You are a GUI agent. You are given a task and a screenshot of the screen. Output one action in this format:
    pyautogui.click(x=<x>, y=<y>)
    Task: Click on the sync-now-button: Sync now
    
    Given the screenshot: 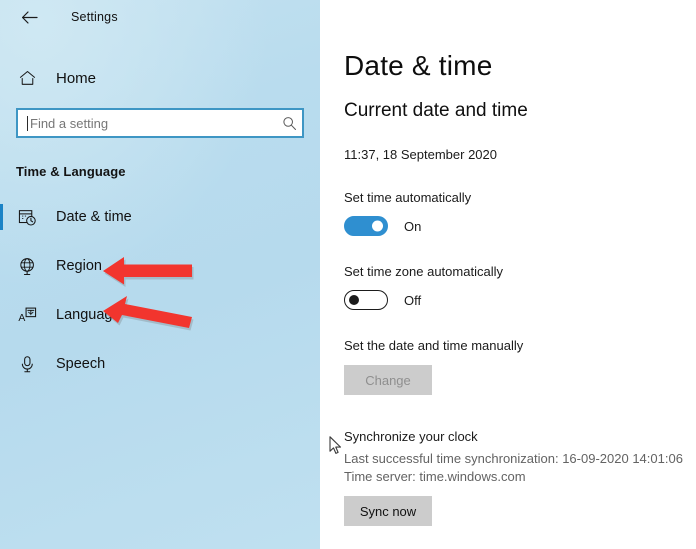 What is the action you would take?
    pyautogui.click(x=388, y=511)
    